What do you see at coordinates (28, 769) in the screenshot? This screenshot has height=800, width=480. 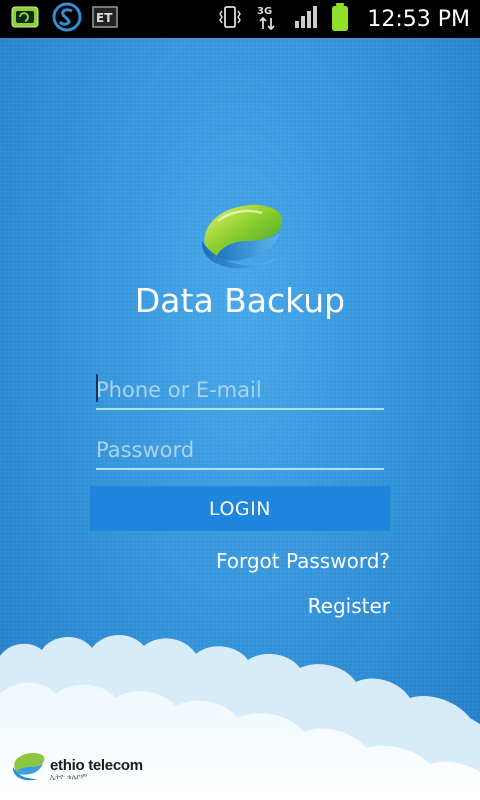 I see `ethio-telecom-logo-icon` at bounding box center [28, 769].